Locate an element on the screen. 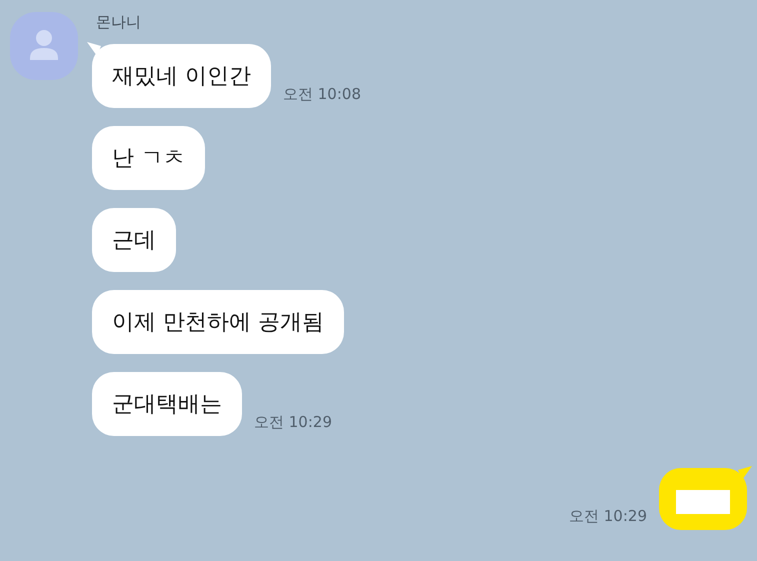 The width and height of the screenshot is (757, 561). message-bubble: 근데 is located at coordinates (134, 240).